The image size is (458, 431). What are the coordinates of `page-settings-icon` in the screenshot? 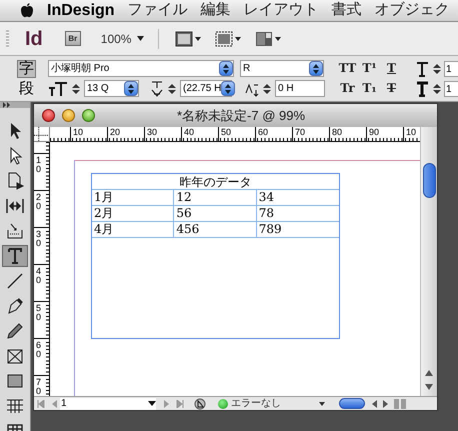 It's located at (201, 404).